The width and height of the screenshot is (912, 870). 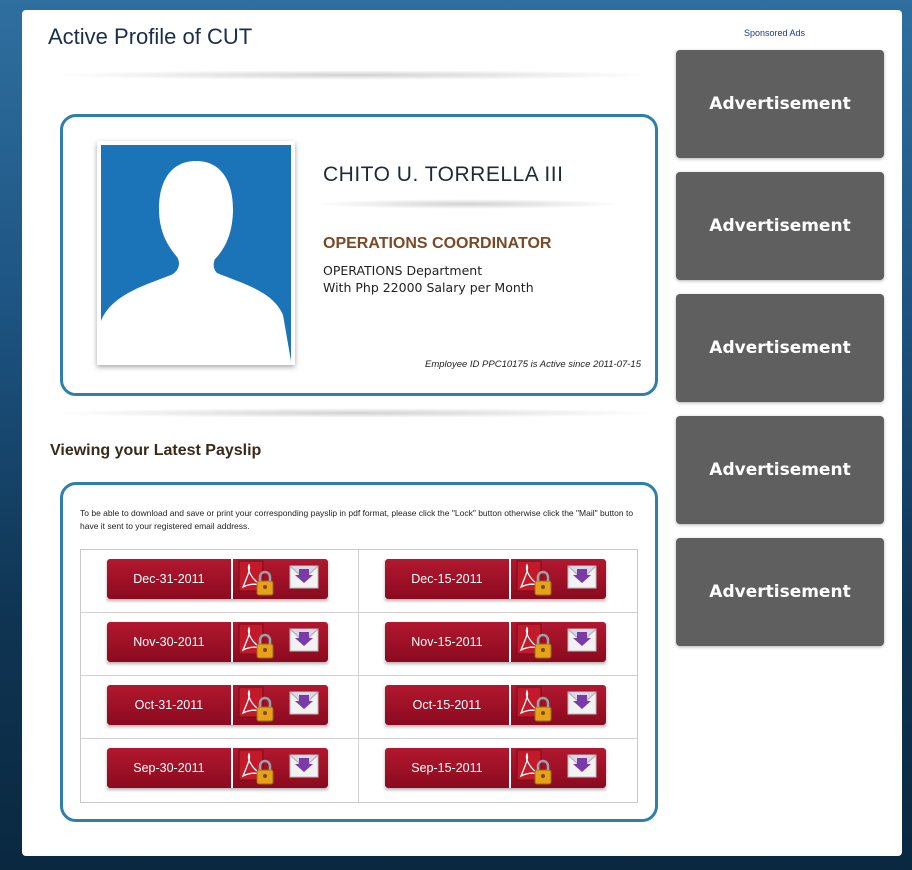 I want to click on payslip-cell: Nov-15-2011, so click(x=498, y=644).